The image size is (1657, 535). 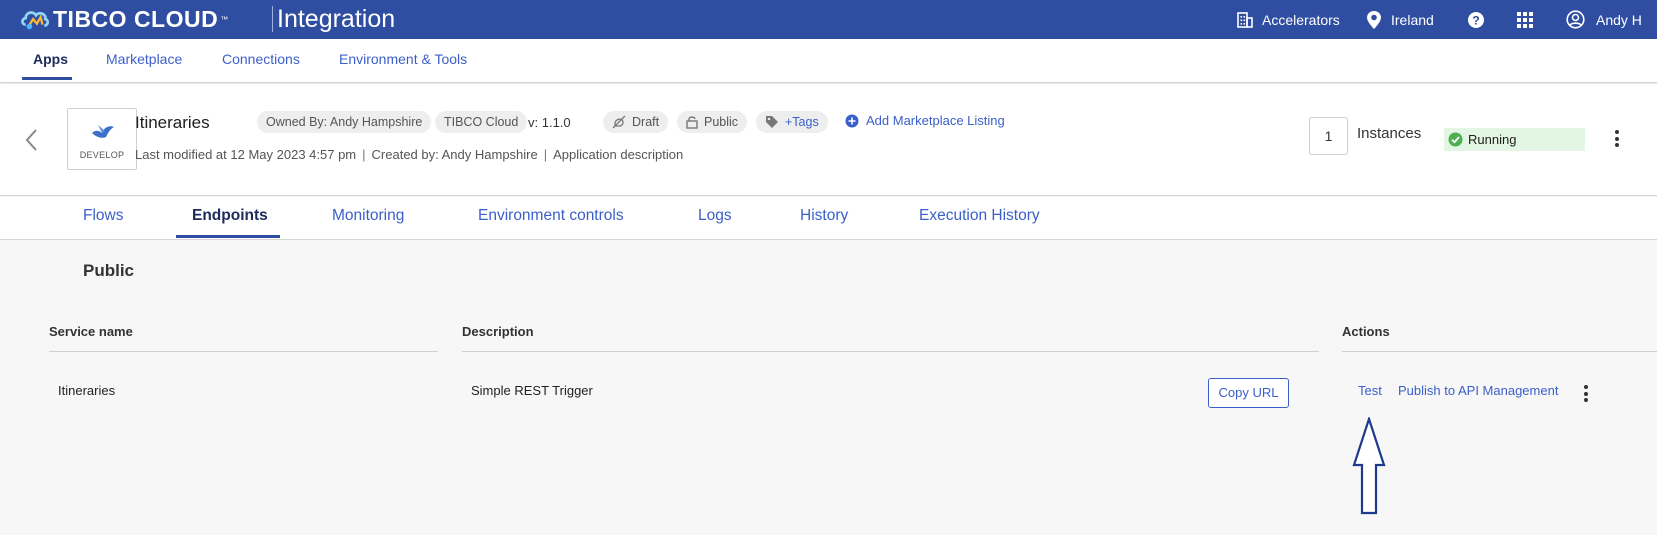 What do you see at coordinates (1575, 19) in the screenshot?
I see `user-avatar-icon` at bounding box center [1575, 19].